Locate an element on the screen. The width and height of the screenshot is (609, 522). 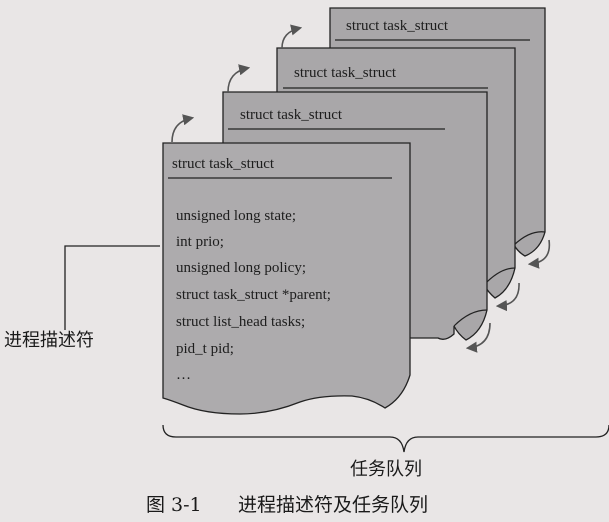
descriptor-pointer: 进程描述符 is located at coordinates (82, 298).